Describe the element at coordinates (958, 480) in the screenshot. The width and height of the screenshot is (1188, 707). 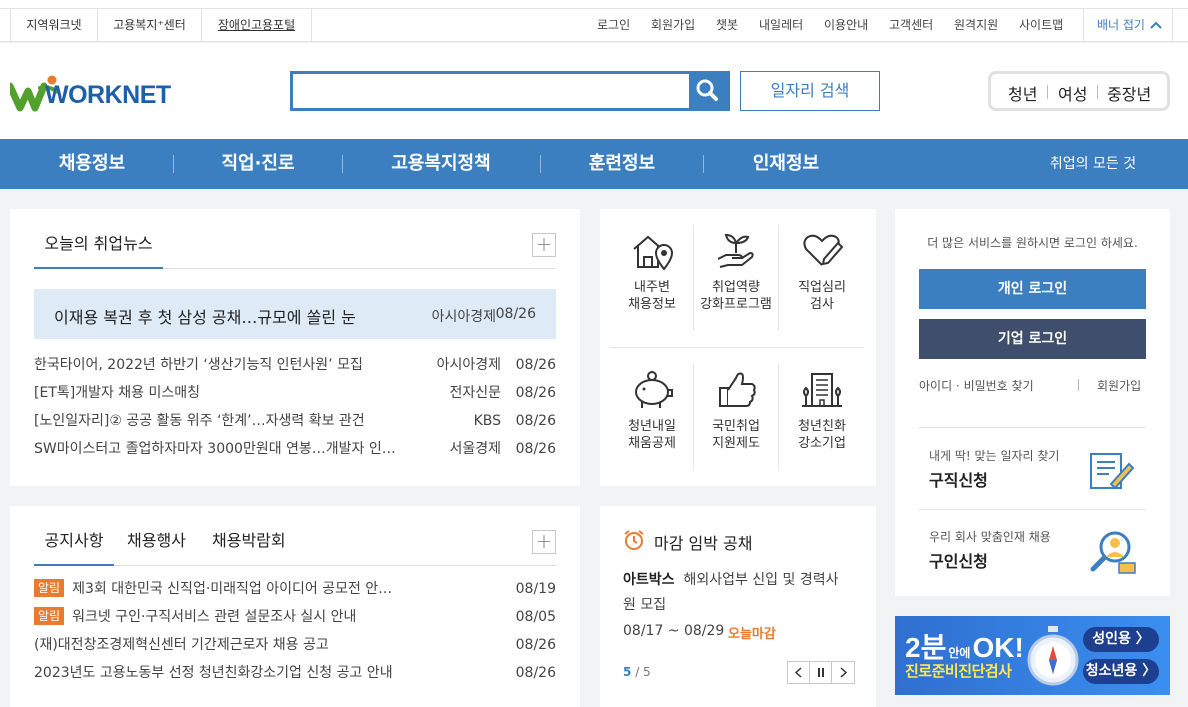
I see `job-seek-title: 구직신청` at that location.